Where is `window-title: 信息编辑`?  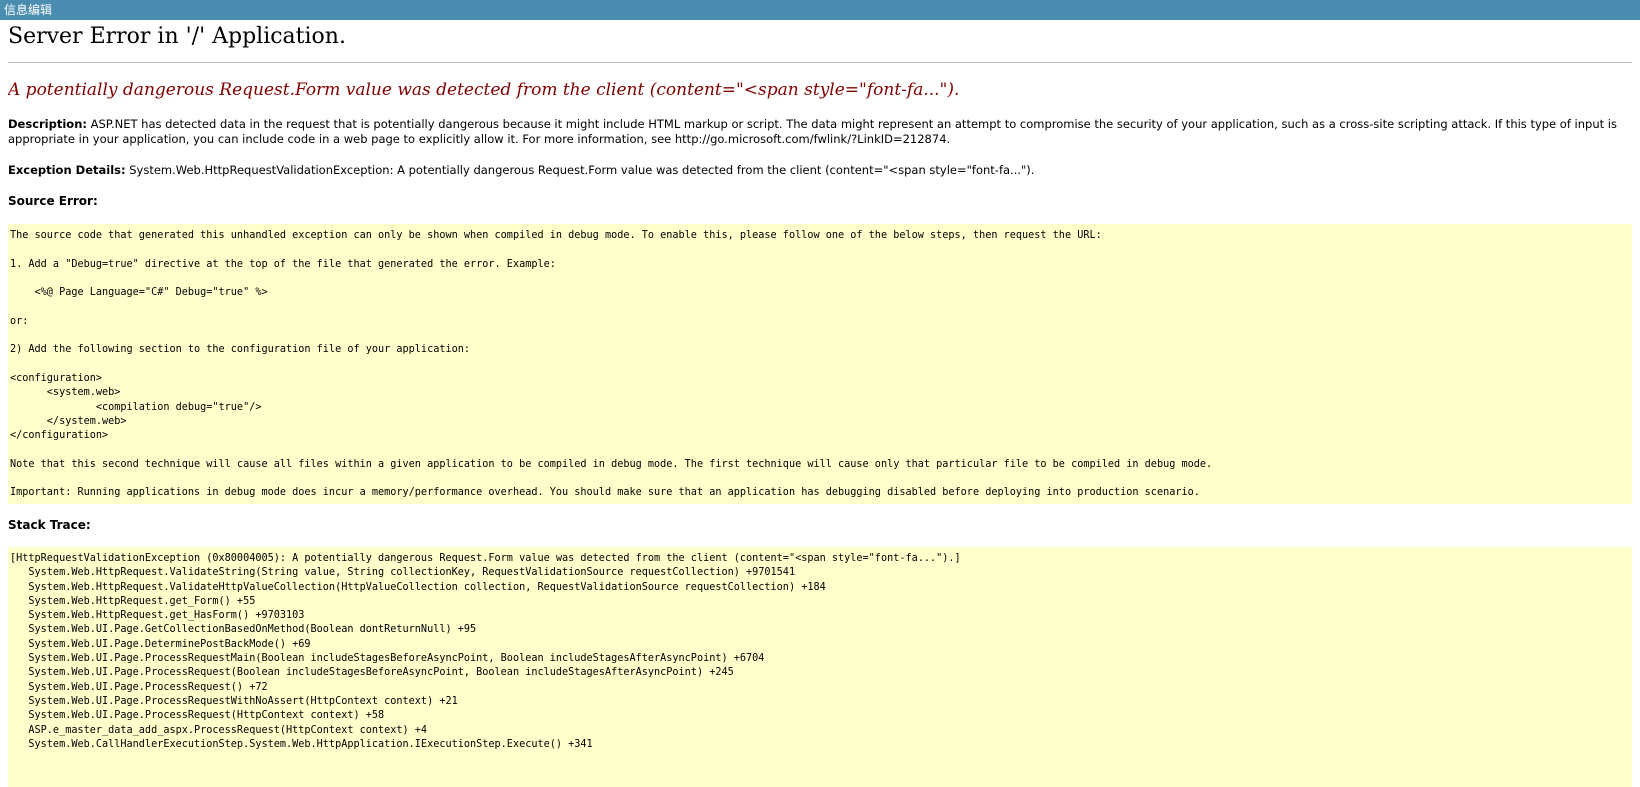
window-title: 信息编辑 is located at coordinates (28, 10).